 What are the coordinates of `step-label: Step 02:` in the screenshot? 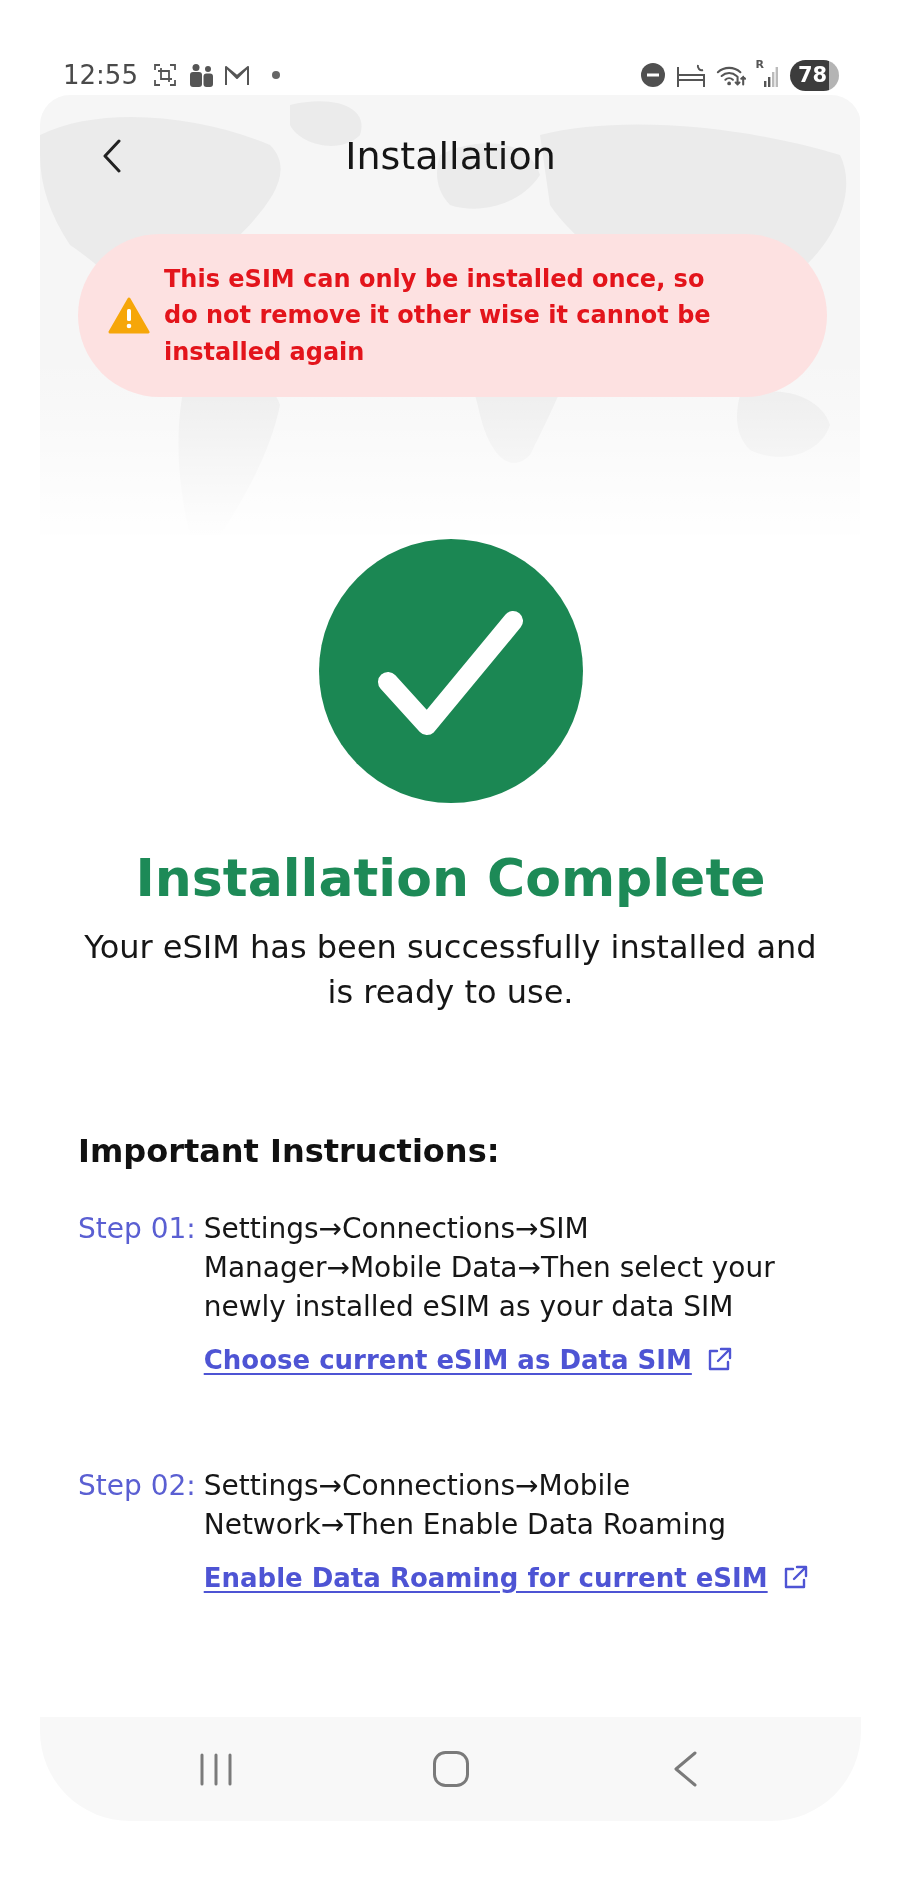 It's located at (137, 1486).